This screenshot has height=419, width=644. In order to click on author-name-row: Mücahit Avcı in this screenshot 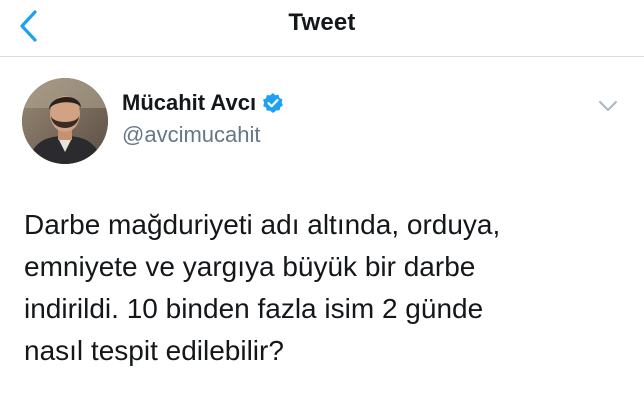, I will do `click(203, 103)`.